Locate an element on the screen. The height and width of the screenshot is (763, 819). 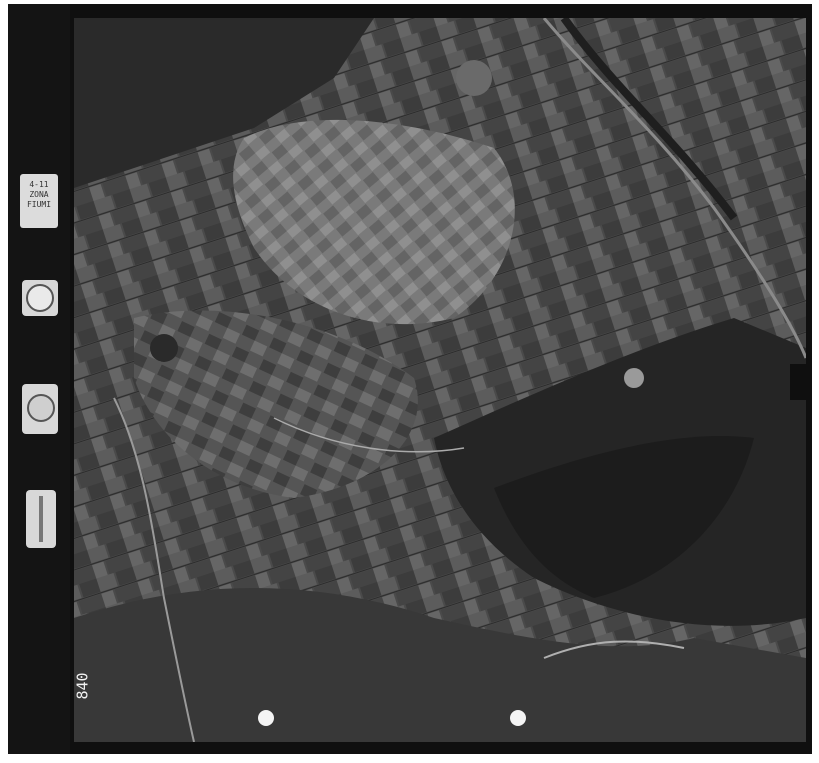
instrument-strip is located at coordinates (39, 379).